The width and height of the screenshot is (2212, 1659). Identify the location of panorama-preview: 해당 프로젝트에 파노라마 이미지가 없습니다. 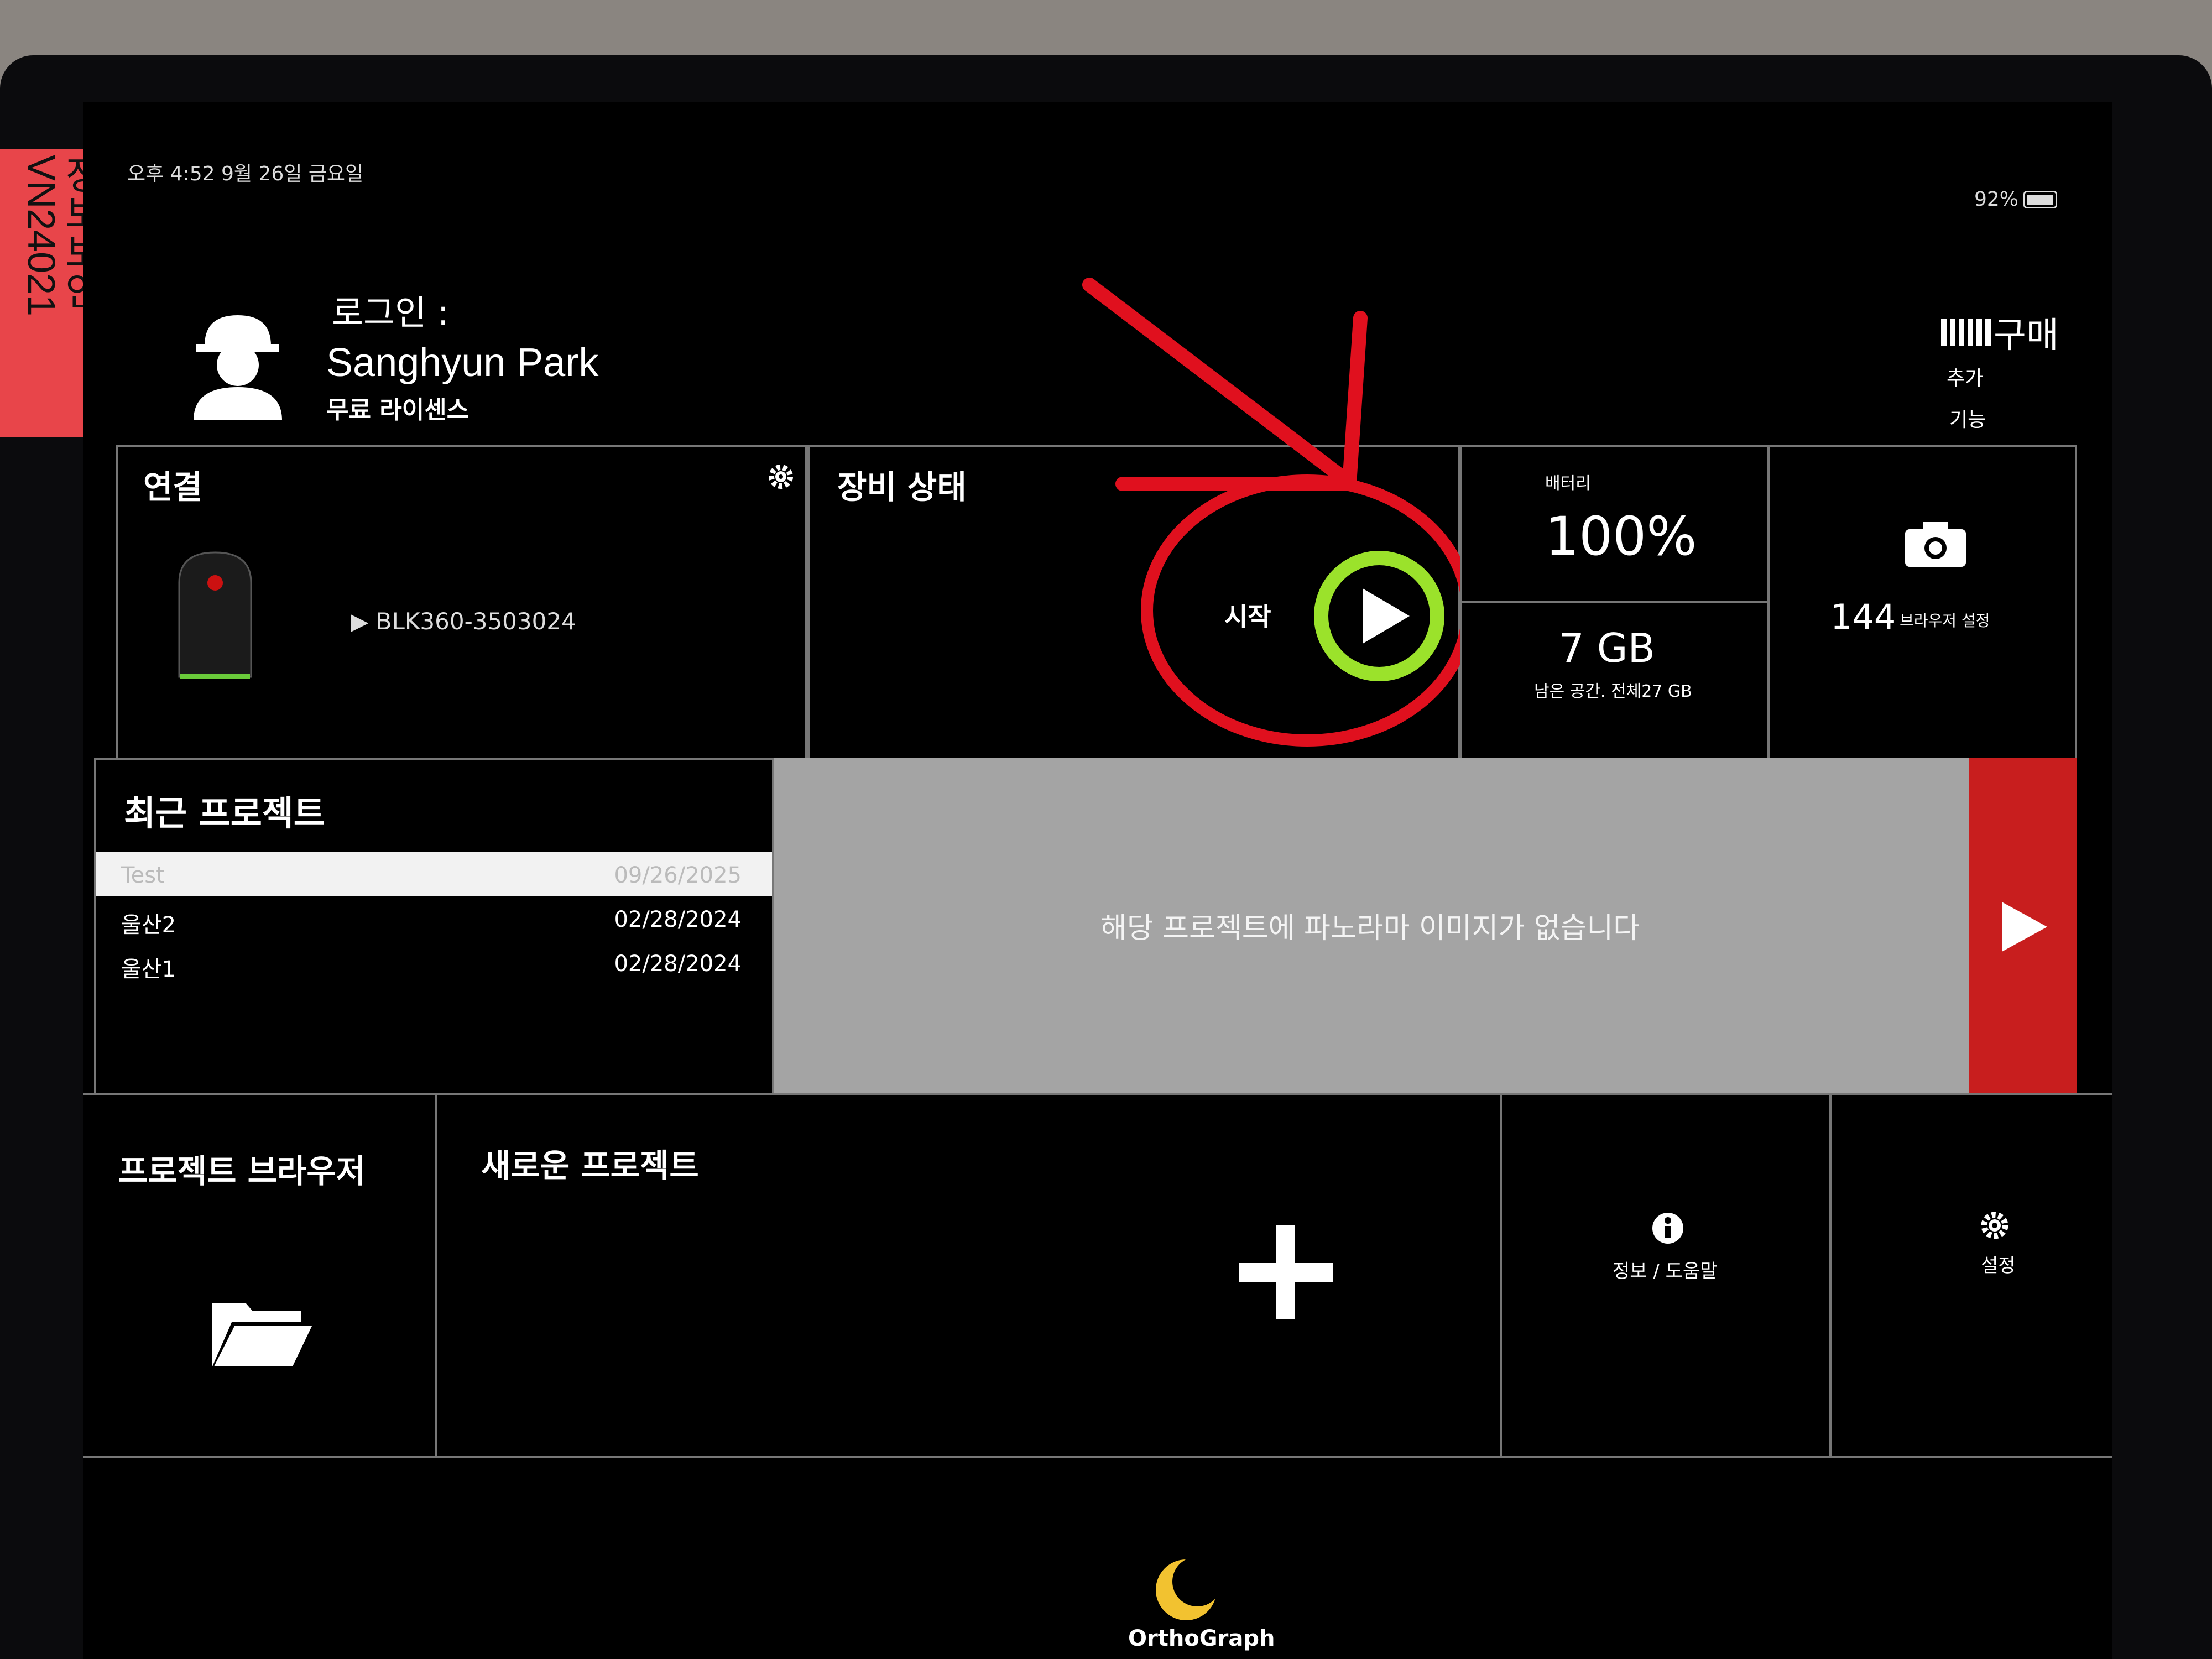
(1372, 926).